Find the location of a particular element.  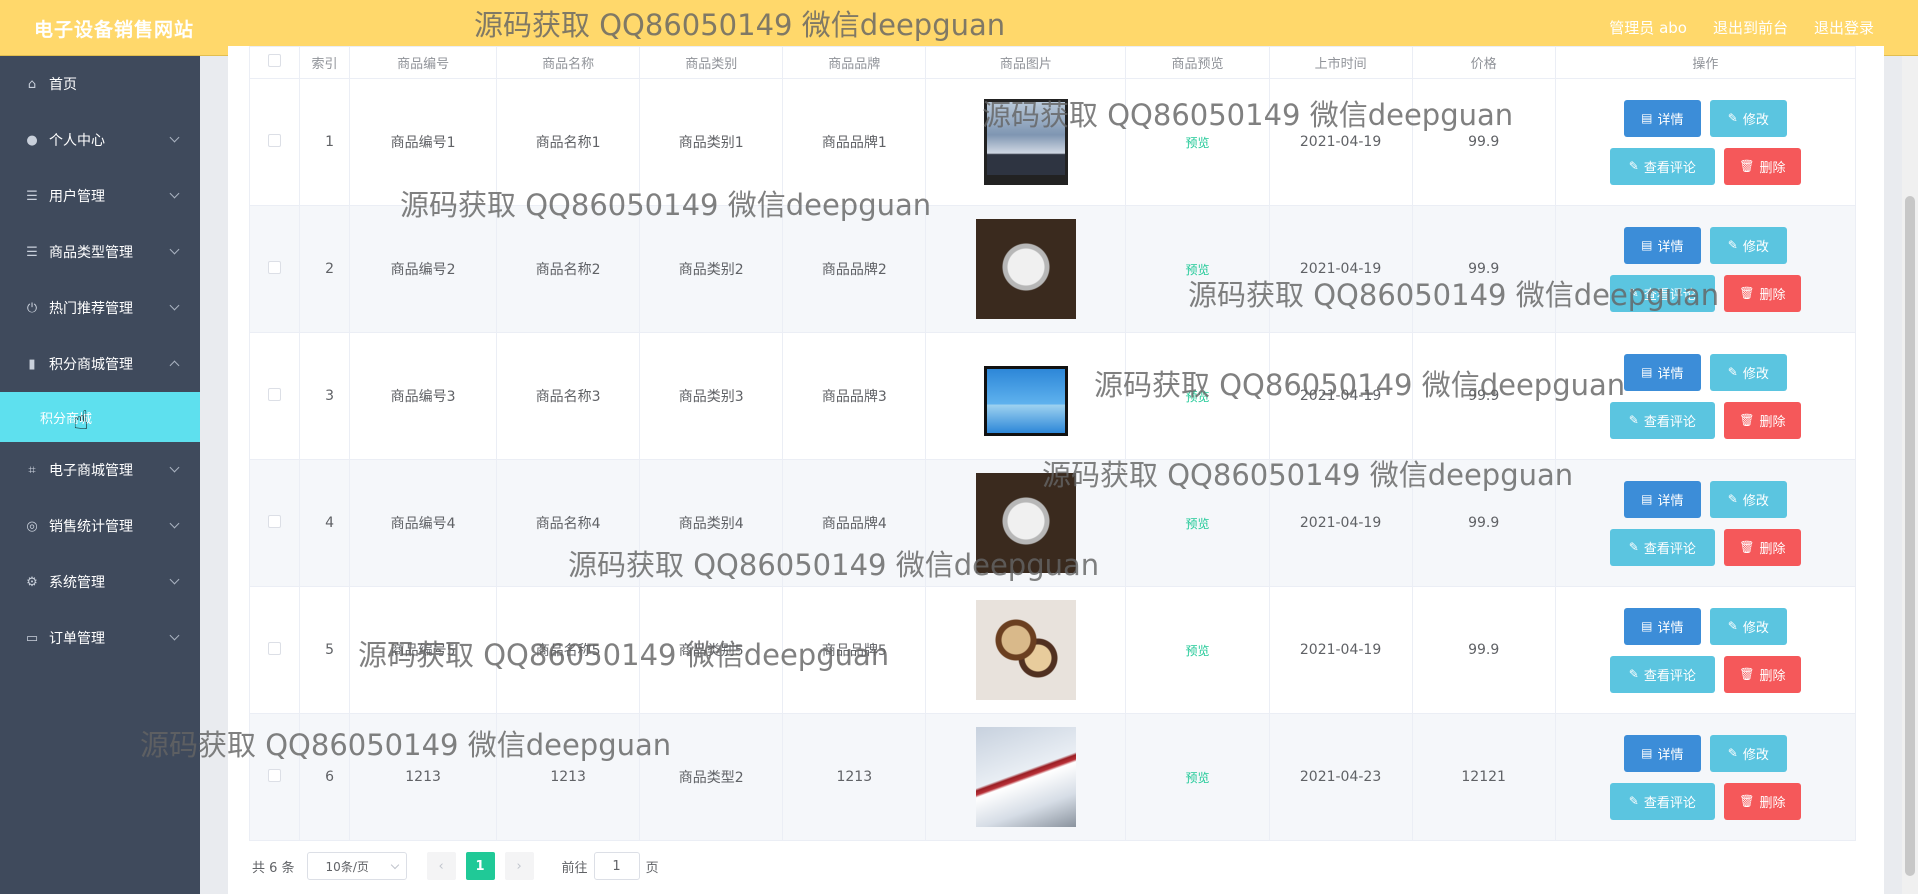

row-code: 1213 is located at coordinates (423, 777).